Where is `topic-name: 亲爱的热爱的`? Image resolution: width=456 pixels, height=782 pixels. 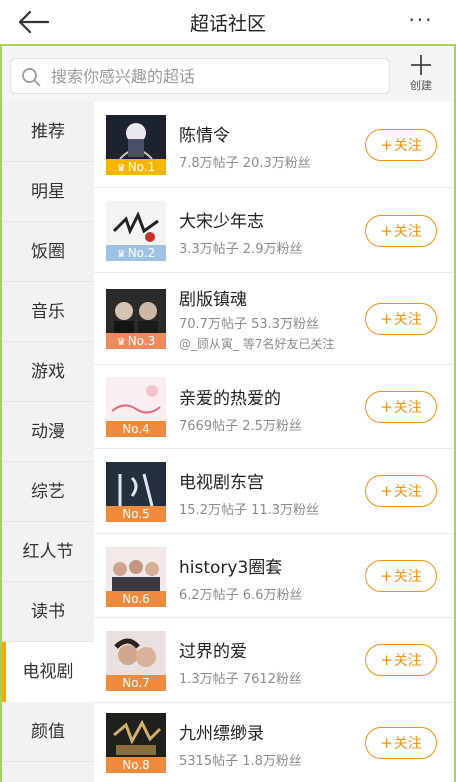 topic-name: 亲爱的热爱的 is located at coordinates (230, 399).